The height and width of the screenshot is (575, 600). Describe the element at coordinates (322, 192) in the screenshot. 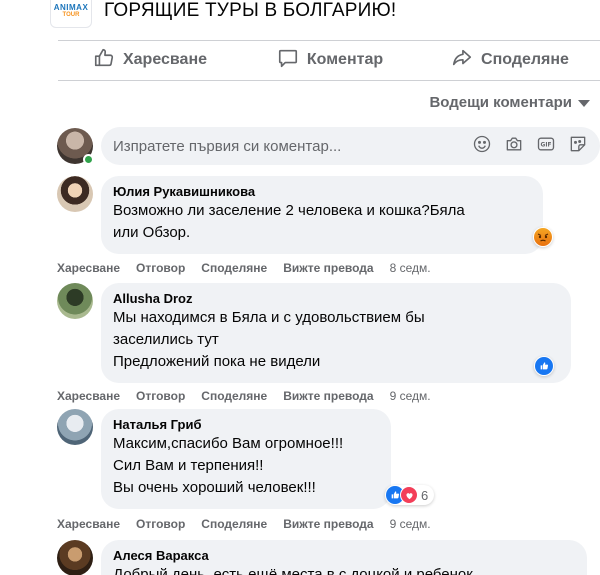

I see `comment-author: Юлия Рукавишникова` at that location.